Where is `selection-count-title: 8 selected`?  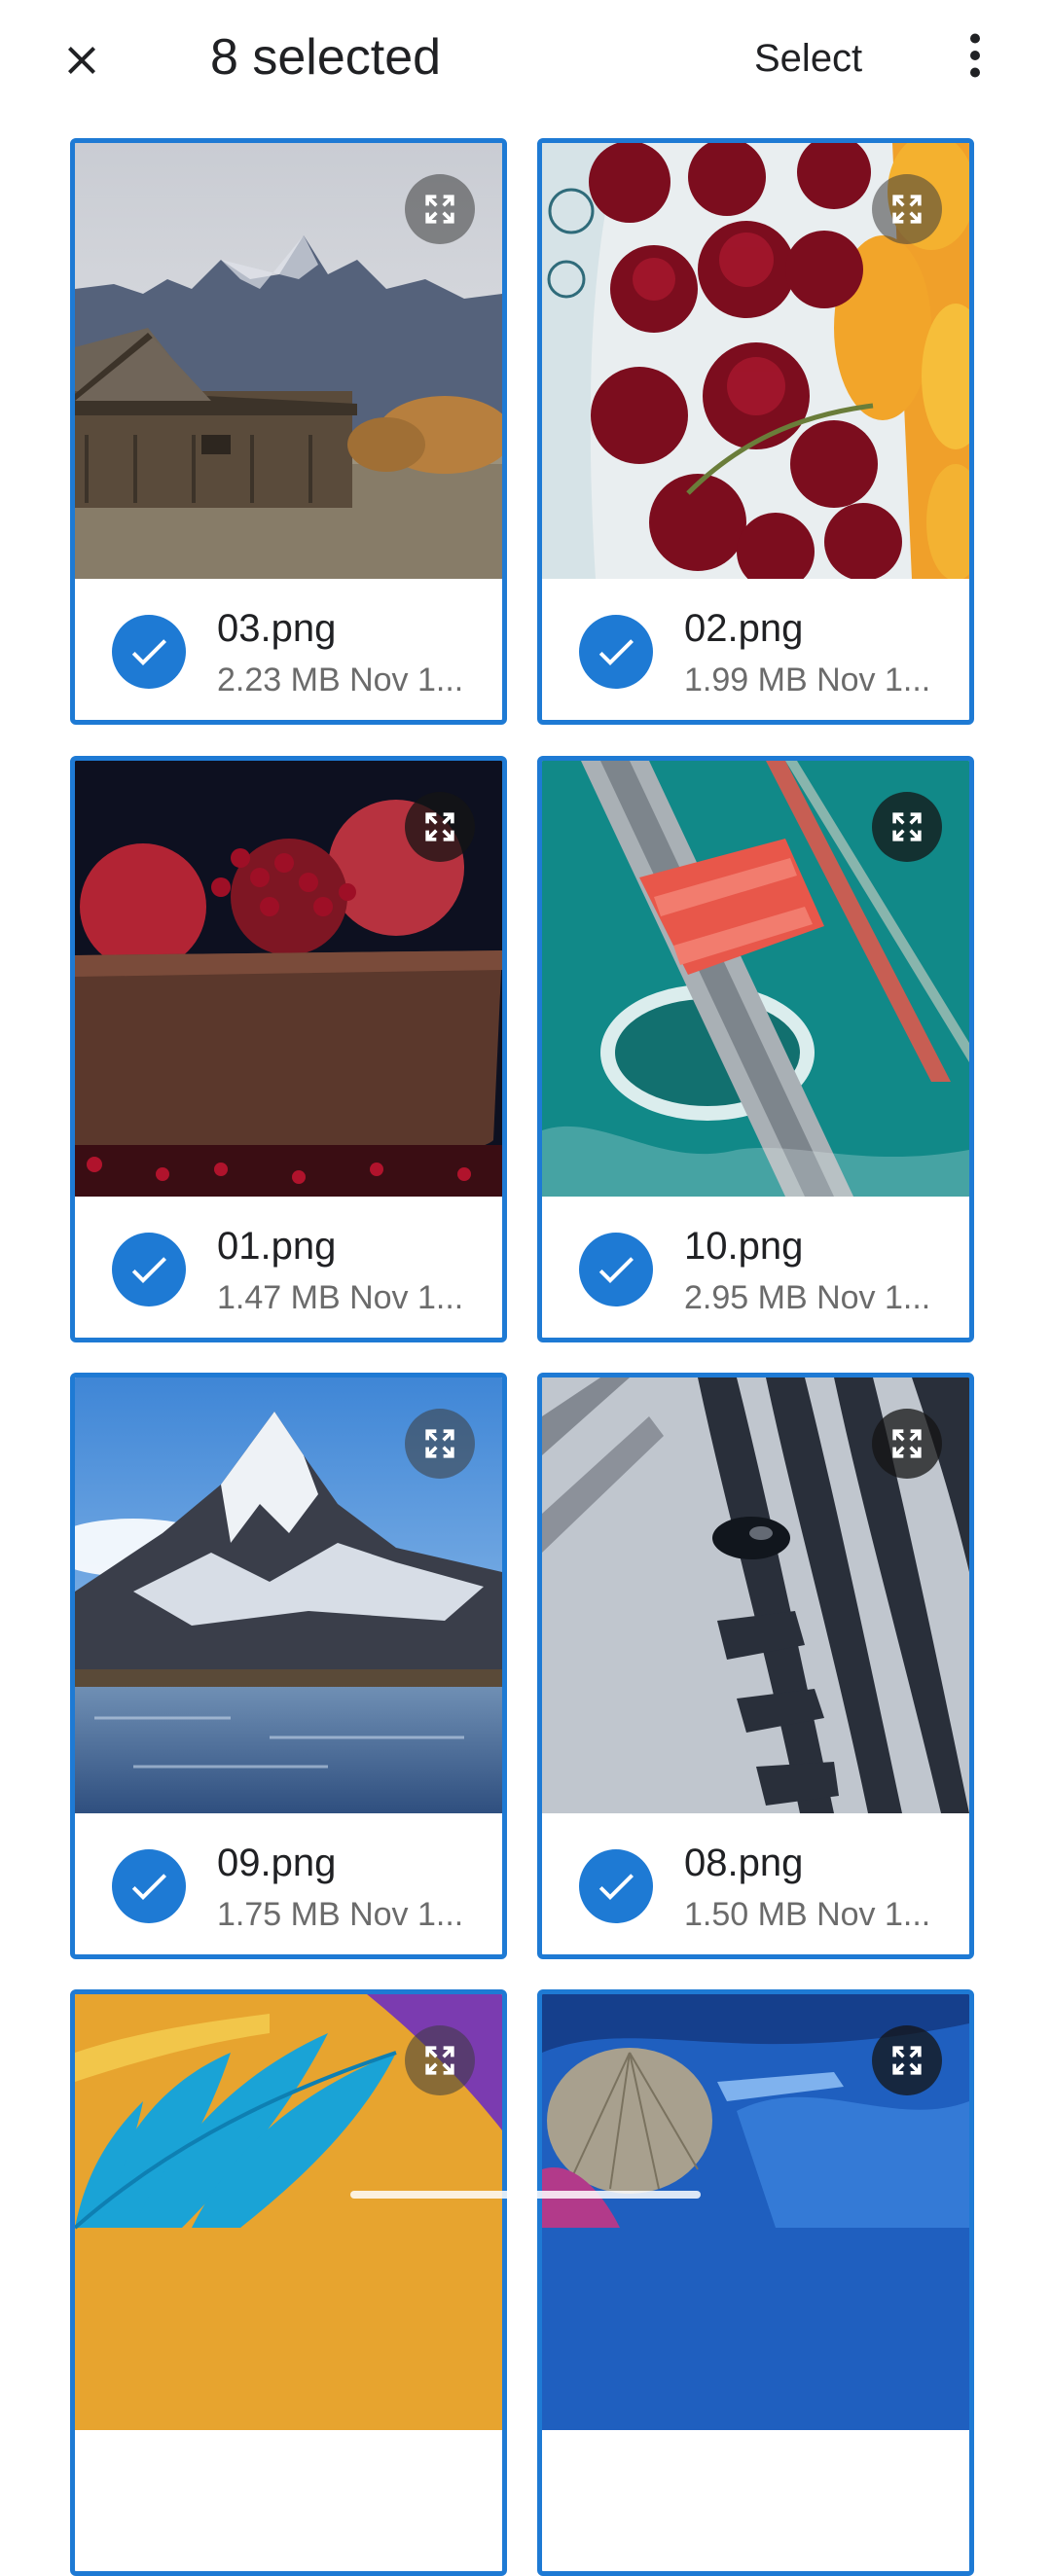
selection-count-title: 8 selected is located at coordinates (326, 57).